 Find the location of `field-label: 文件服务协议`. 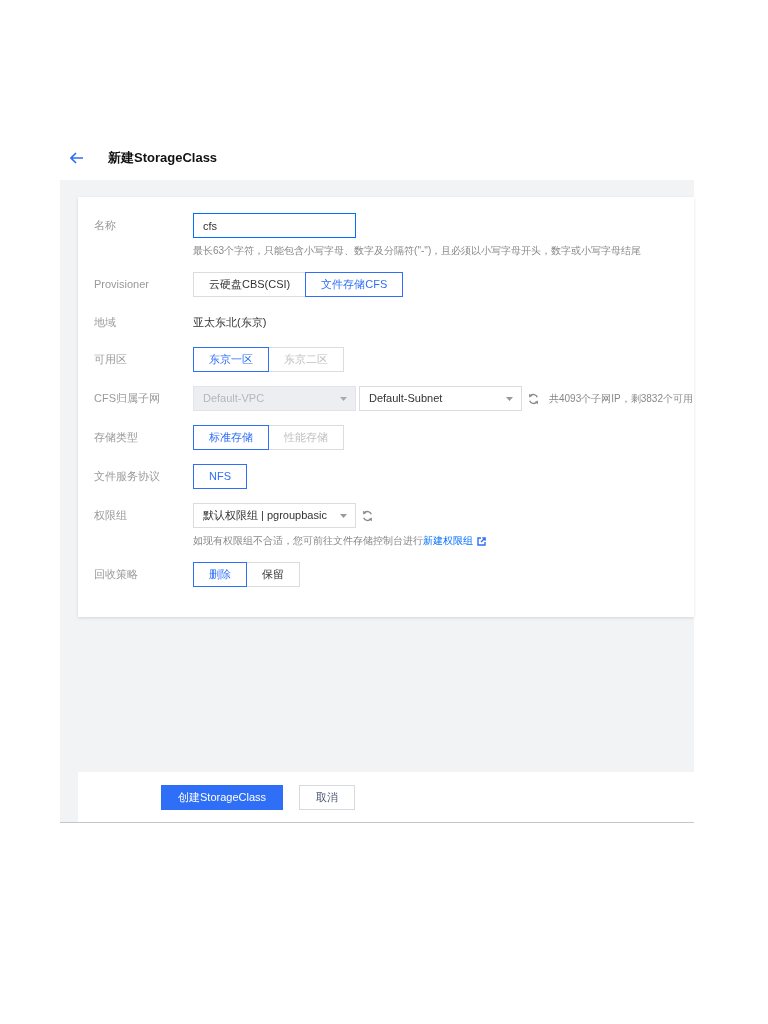

field-label: 文件服务协议 is located at coordinates (127, 477).